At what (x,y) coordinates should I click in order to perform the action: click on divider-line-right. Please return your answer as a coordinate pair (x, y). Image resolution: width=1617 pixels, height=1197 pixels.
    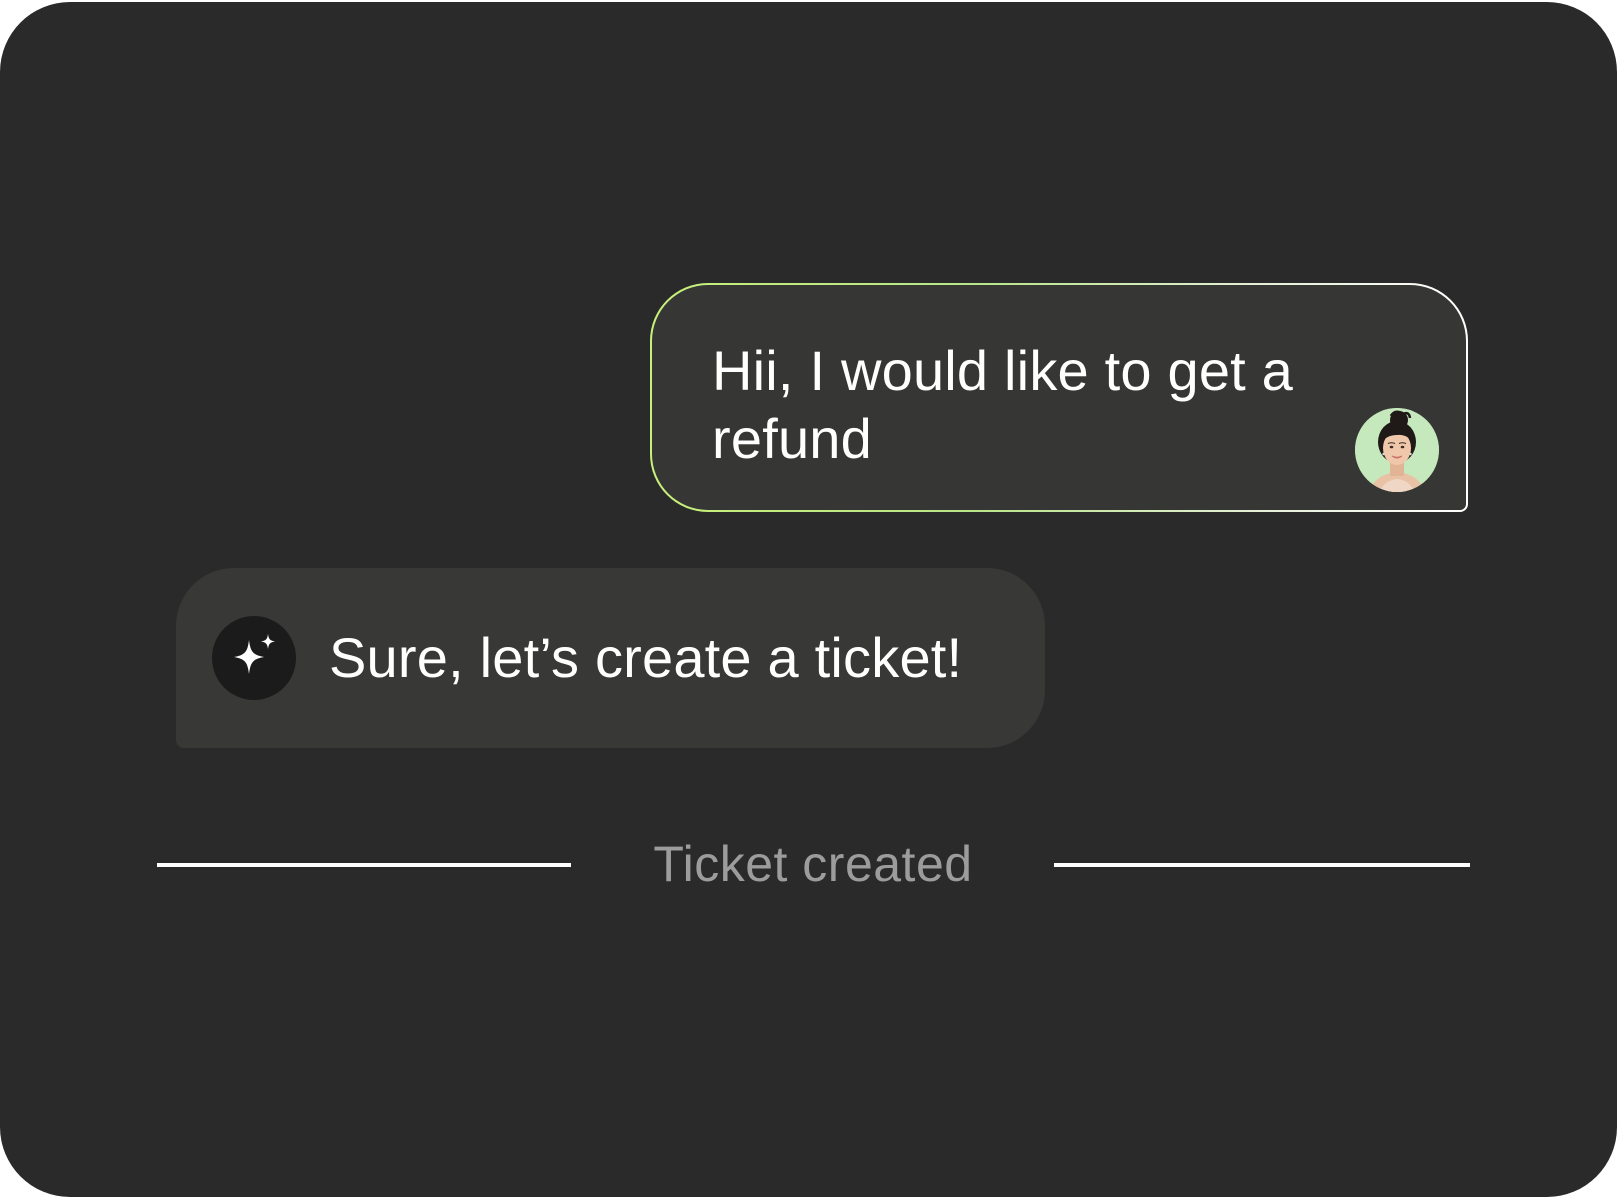
    Looking at the image, I should click on (1262, 865).